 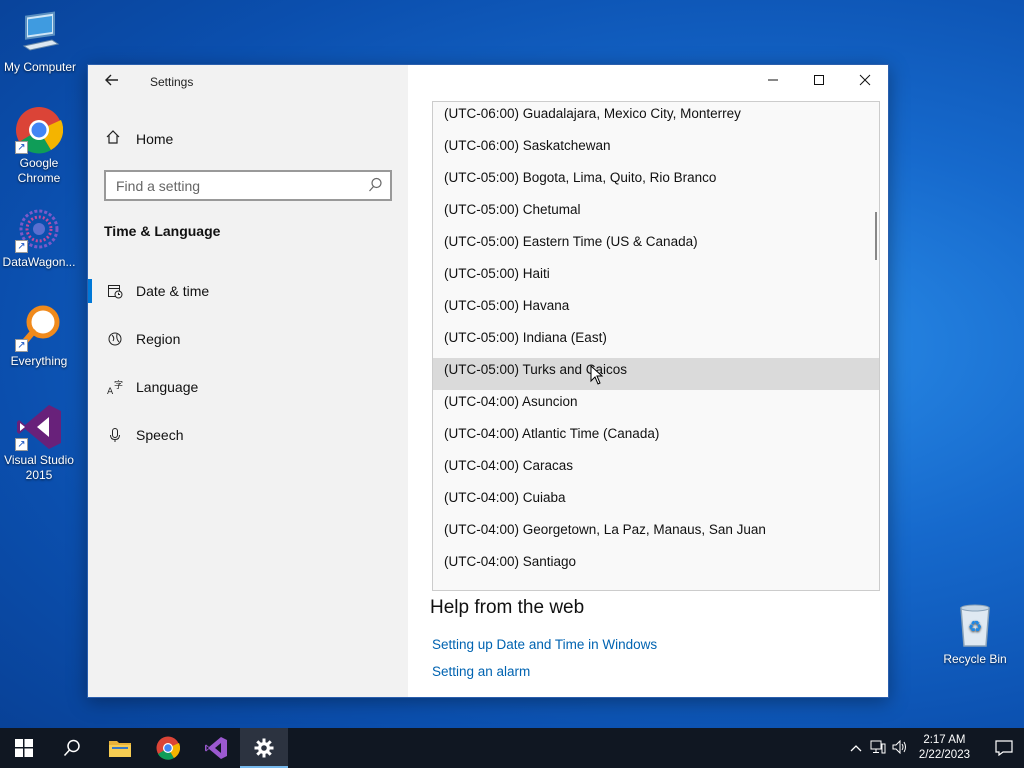 I want to click on visual-studio-icon, so click(x=216, y=748).